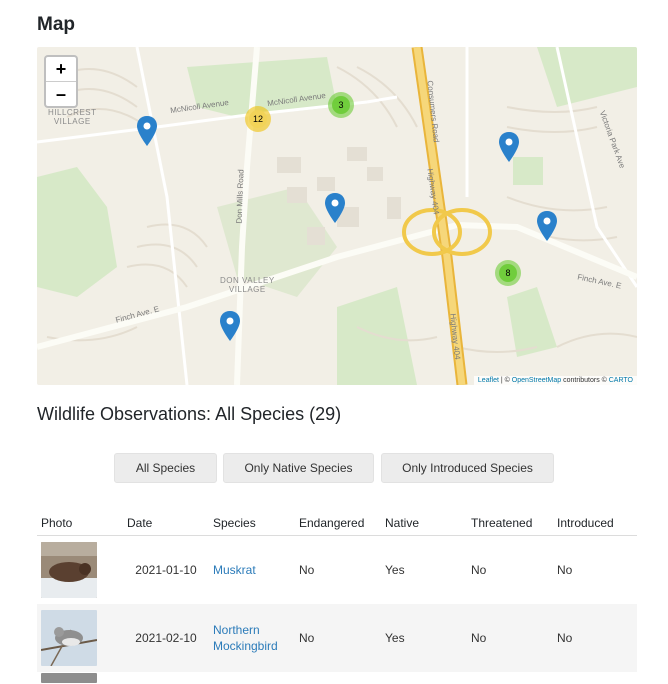 Image resolution: width=668 pixels, height=684 pixels. I want to click on table-row: 2021-01-10 Muskrat No Yes No No, so click(337, 570).